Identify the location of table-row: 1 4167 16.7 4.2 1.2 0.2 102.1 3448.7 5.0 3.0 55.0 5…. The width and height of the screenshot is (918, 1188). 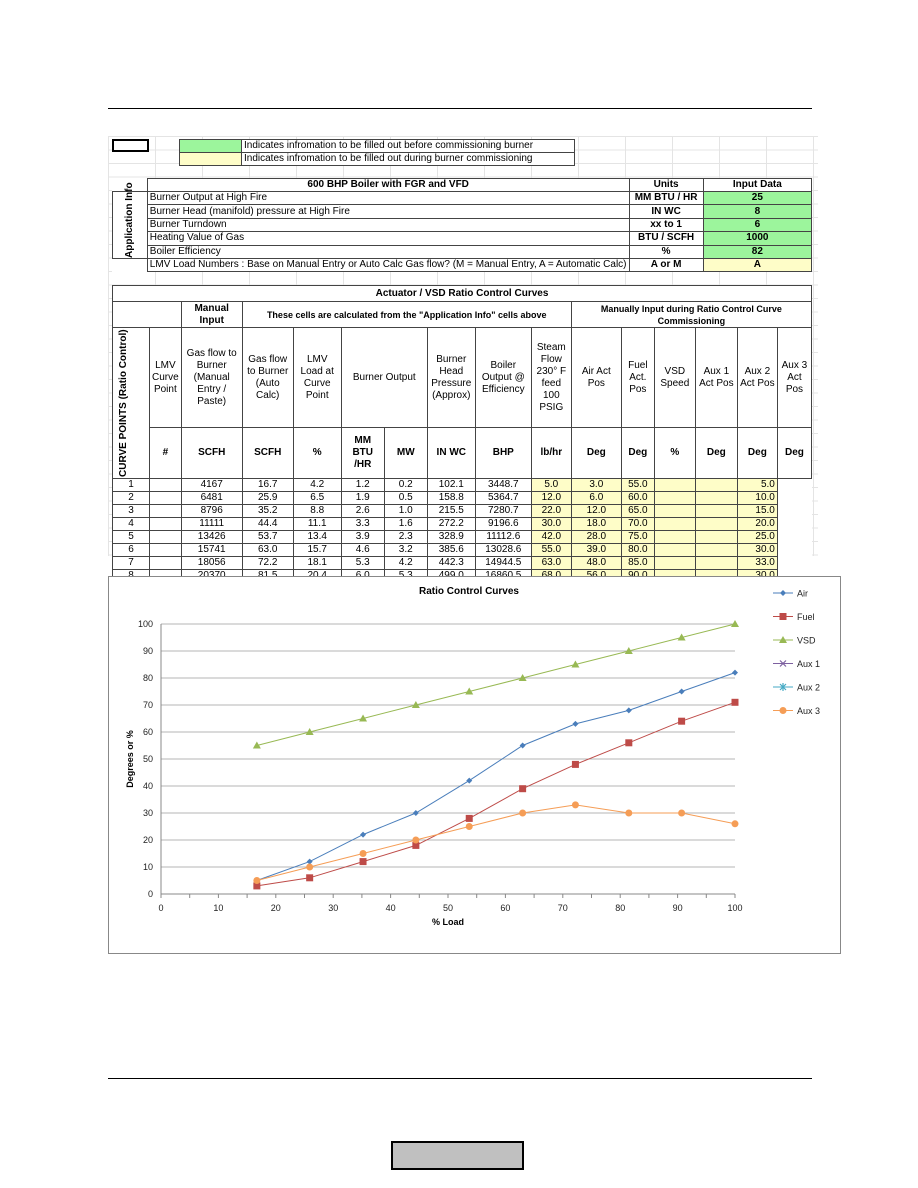
(461, 485).